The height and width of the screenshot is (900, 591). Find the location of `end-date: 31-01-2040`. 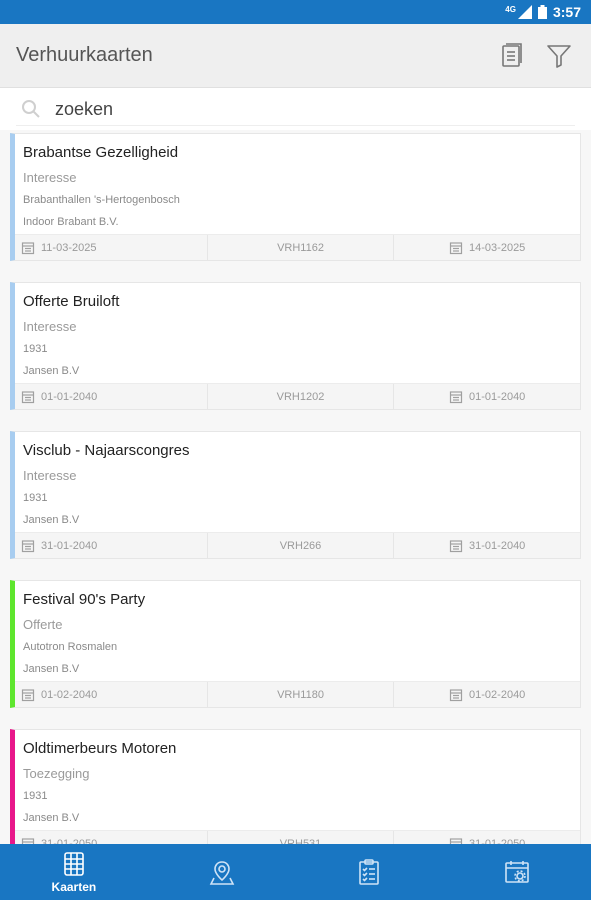

end-date: 31-01-2040 is located at coordinates (497, 545).